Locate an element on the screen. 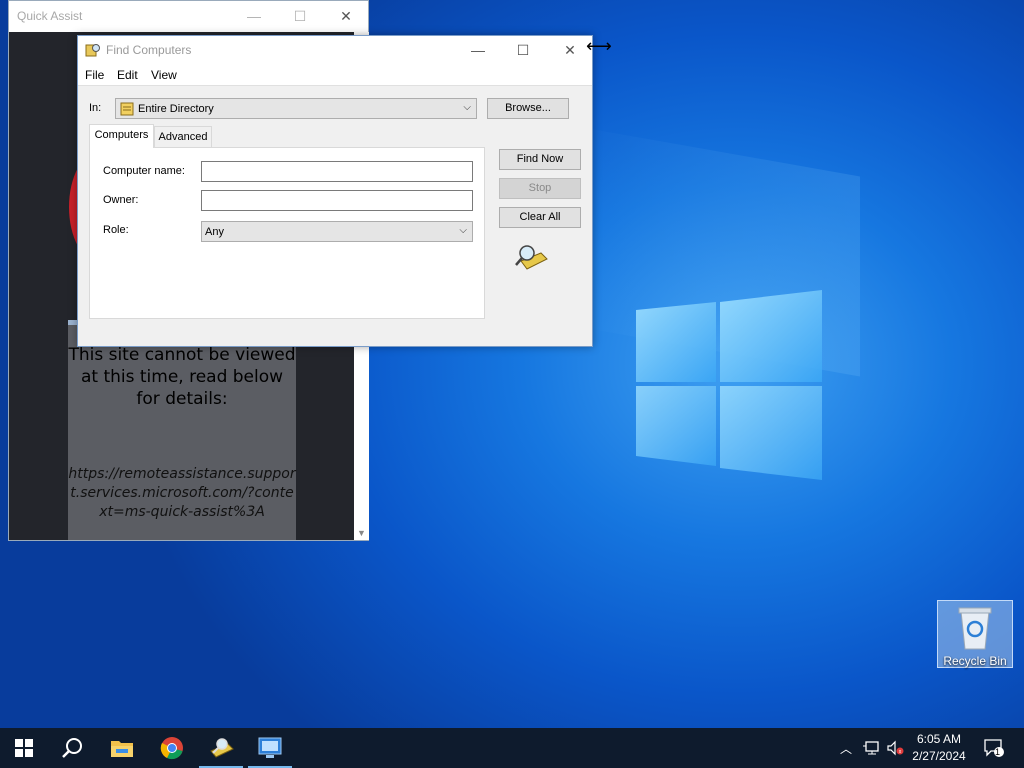  in-dropdown: Entire Directory ⌵ is located at coordinates (296, 108).